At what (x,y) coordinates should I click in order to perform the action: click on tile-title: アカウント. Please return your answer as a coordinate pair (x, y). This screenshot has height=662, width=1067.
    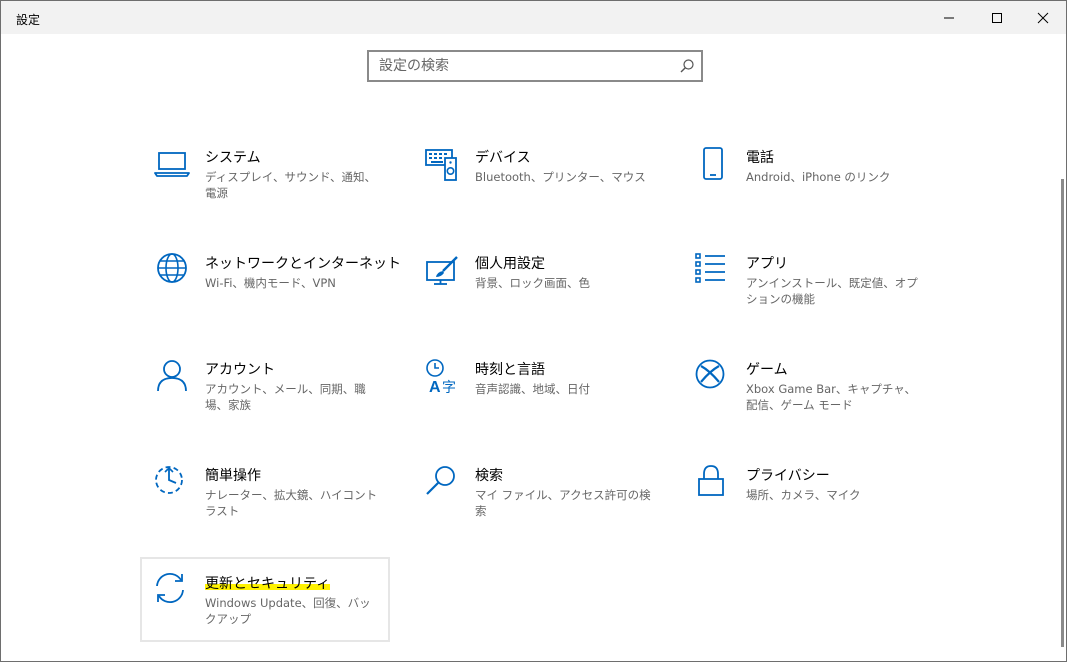
    Looking at the image, I should click on (240, 370).